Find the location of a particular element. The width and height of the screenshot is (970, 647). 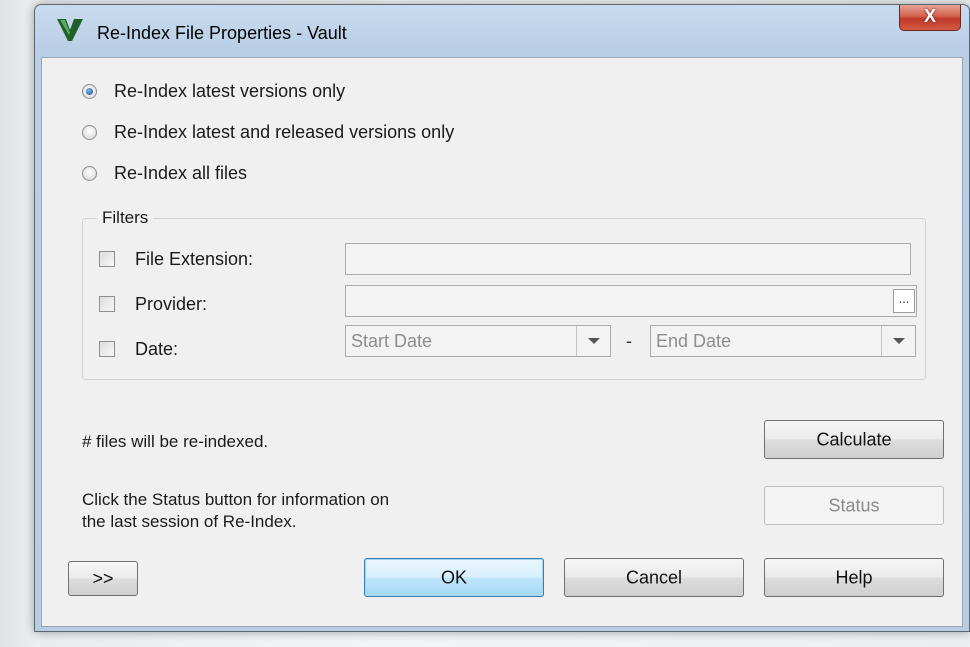

file-extension-filter: File Extension: is located at coordinates (176, 259).